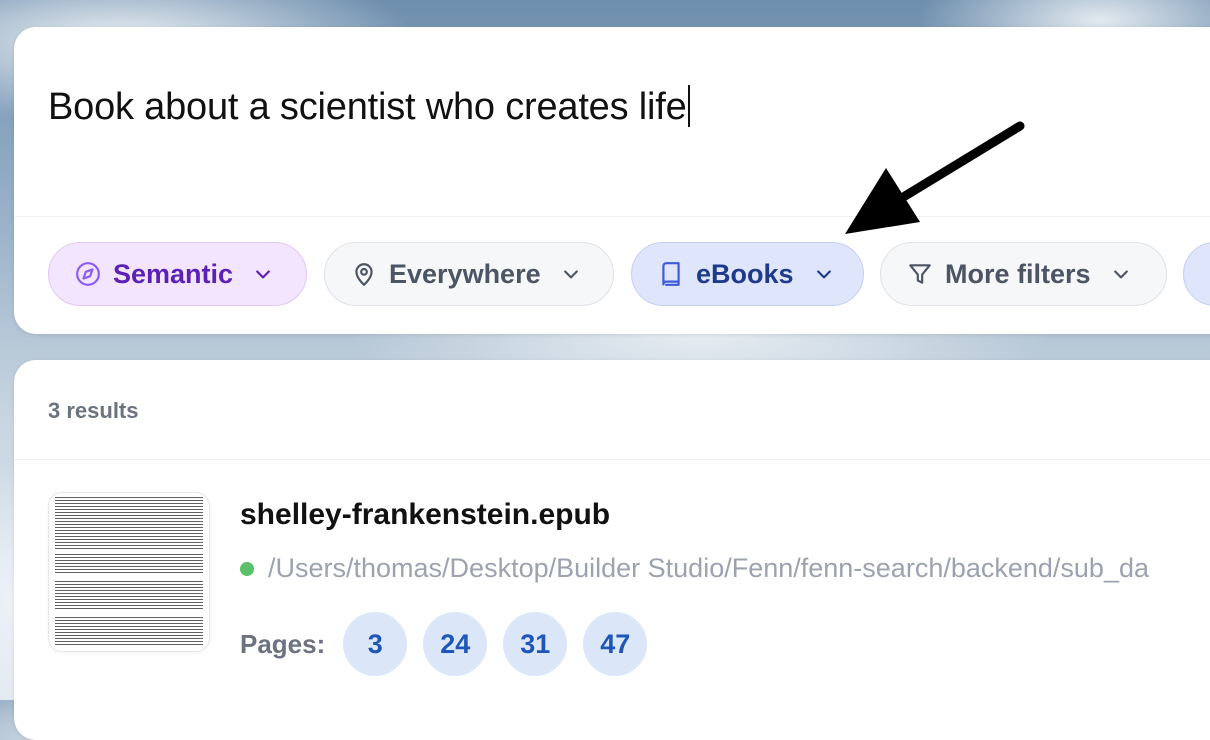  I want to click on results-divider, so click(612, 459).